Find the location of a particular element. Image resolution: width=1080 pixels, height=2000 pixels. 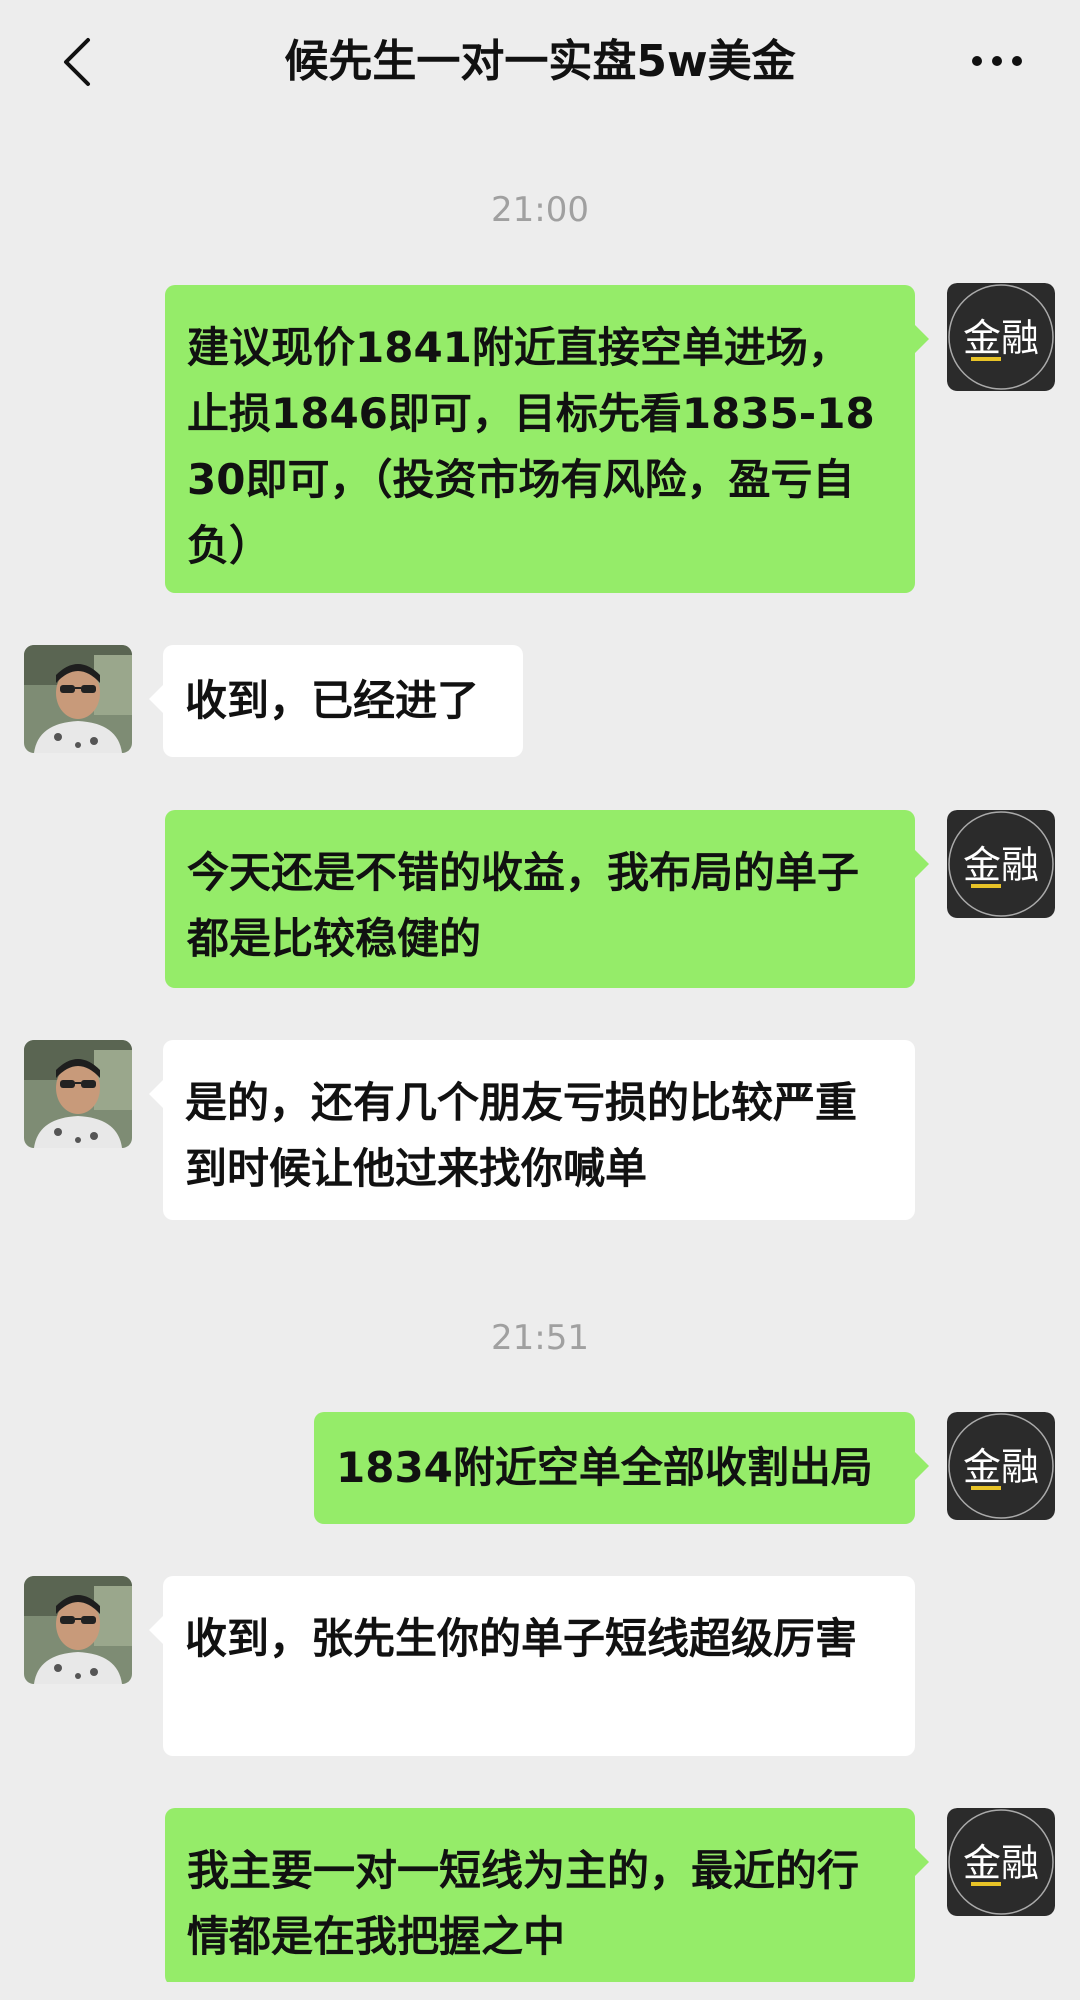

chat-title: 候先生一对一实盘5w美金 is located at coordinates (540, 61).